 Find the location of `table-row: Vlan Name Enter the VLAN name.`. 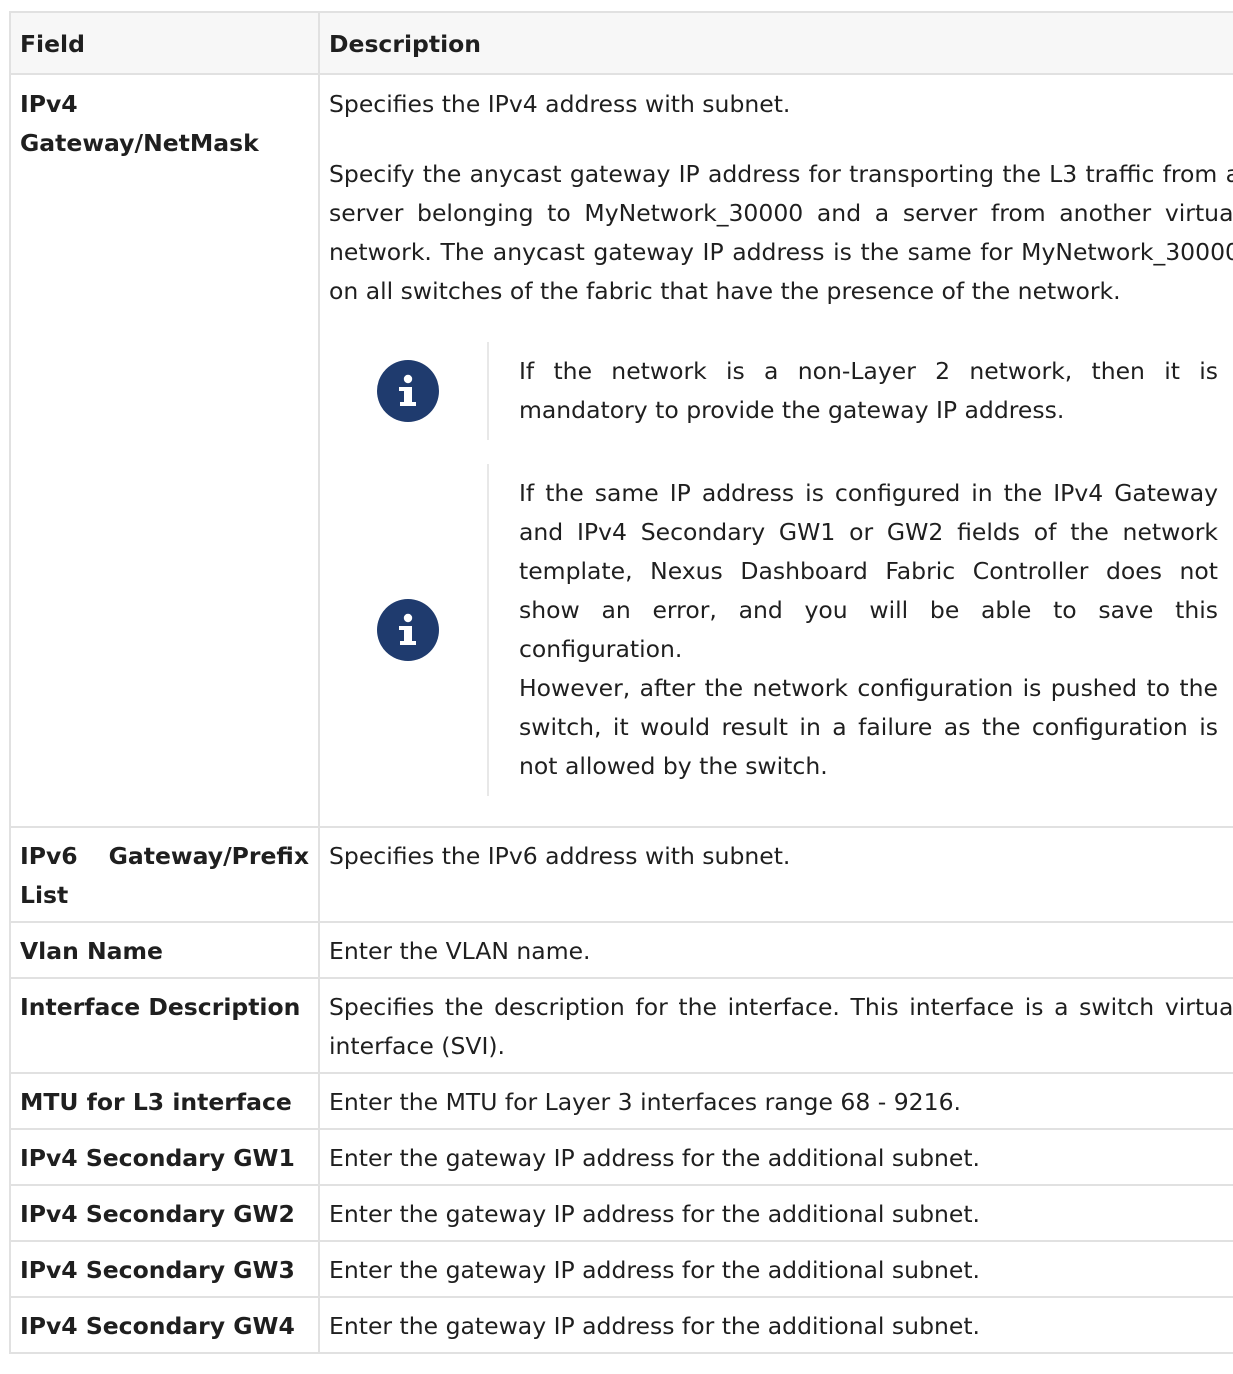

table-row: Vlan Name Enter the VLAN name. is located at coordinates (621, 950).